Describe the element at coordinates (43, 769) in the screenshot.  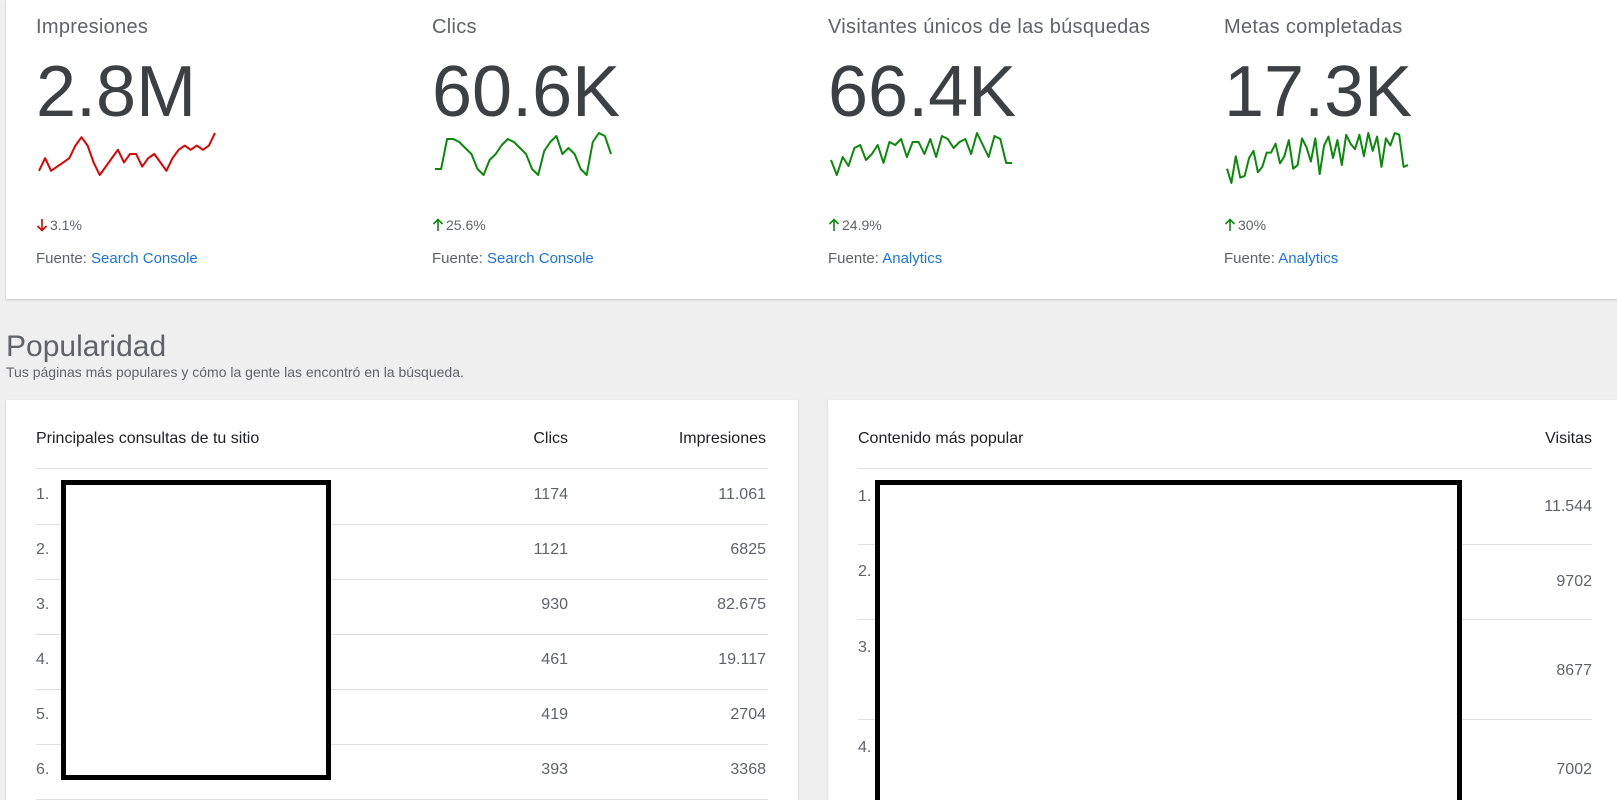
I see `row-index: 6.` at that location.